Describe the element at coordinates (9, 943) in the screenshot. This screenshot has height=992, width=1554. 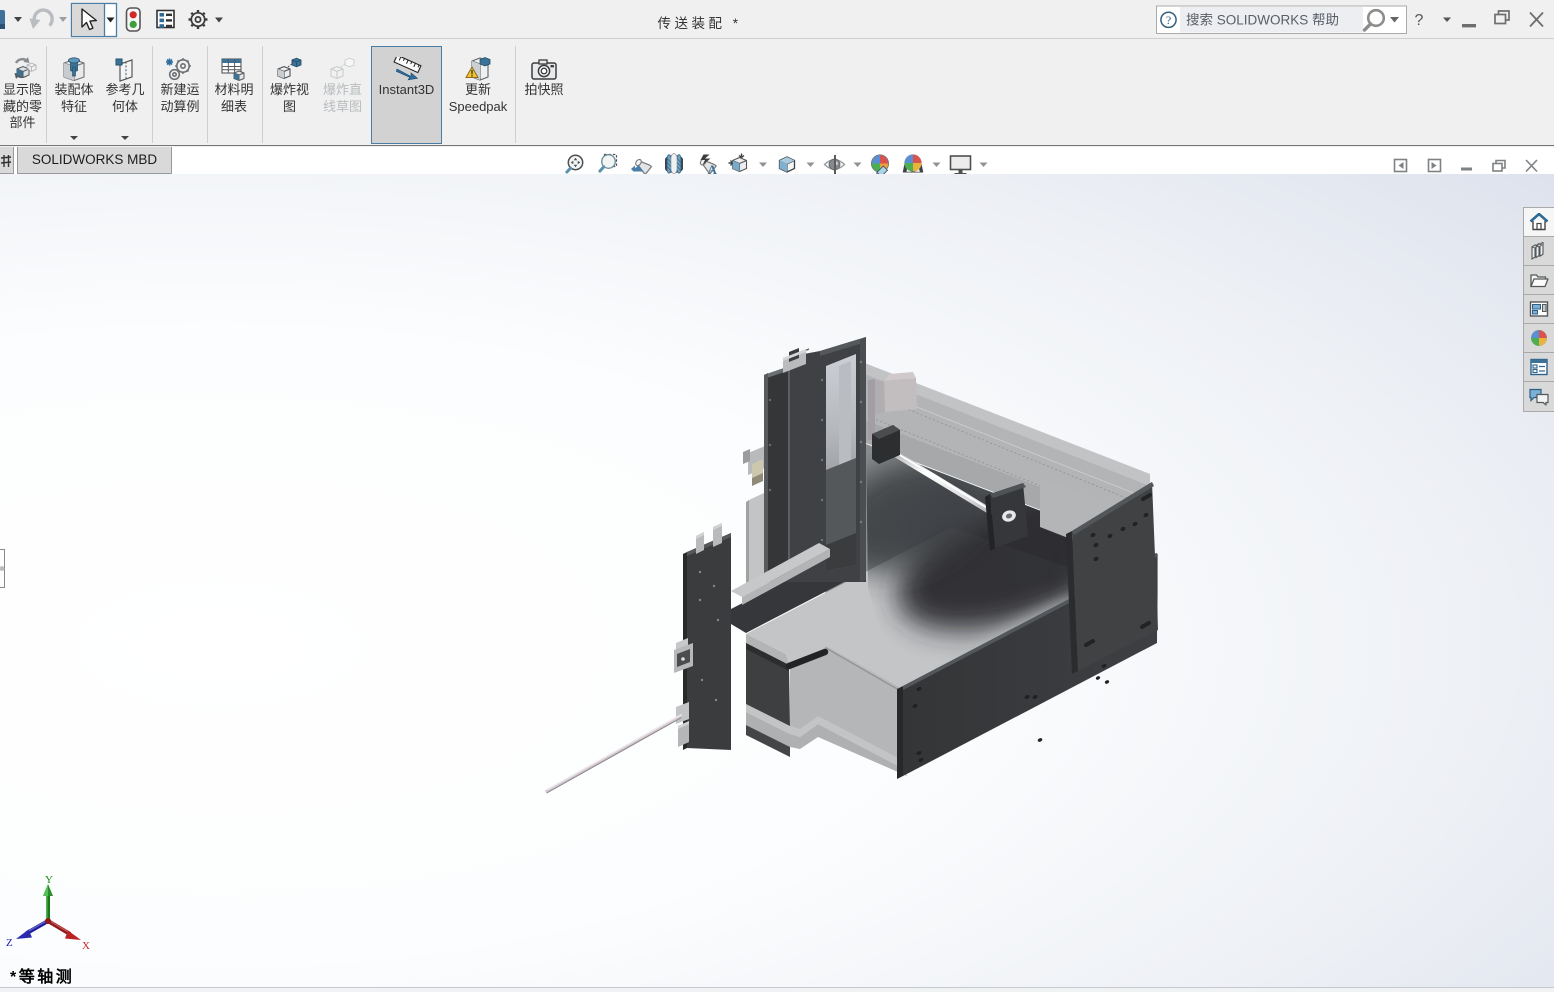
I see `svg-text: Z` at that location.